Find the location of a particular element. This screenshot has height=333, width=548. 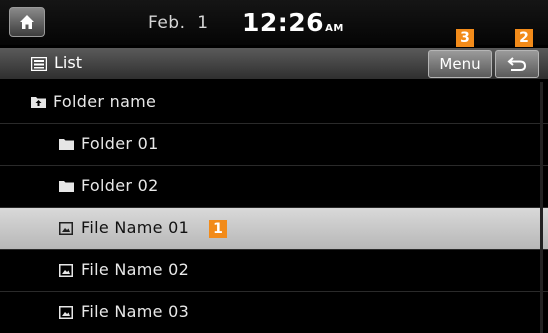

callout-back: 2 is located at coordinates (524, 38).